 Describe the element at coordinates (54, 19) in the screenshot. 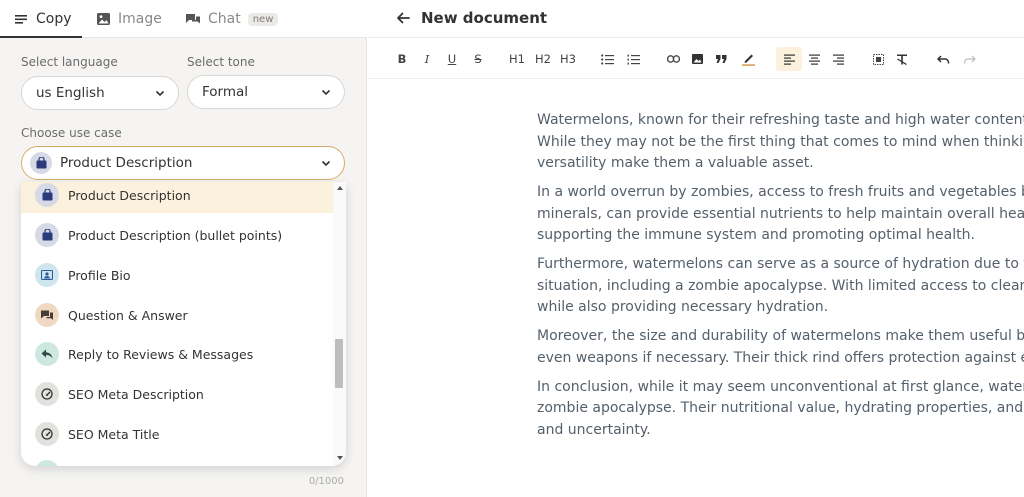

I see `tab-copy-label: Copy` at that location.